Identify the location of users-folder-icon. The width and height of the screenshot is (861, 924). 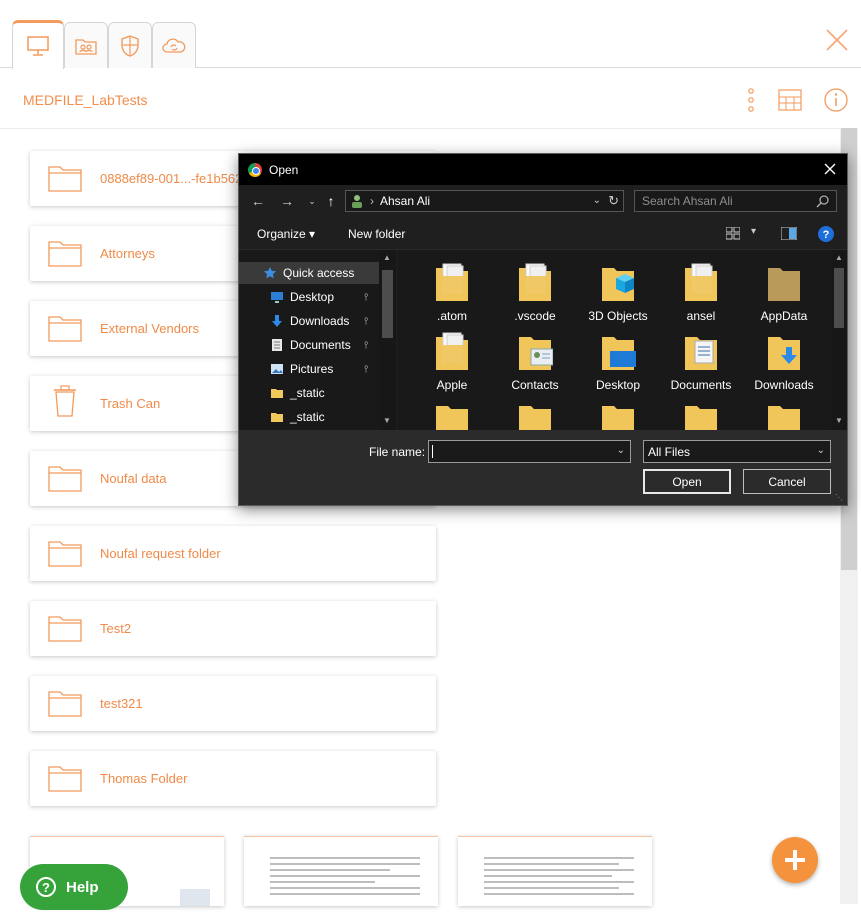
(86, 46).